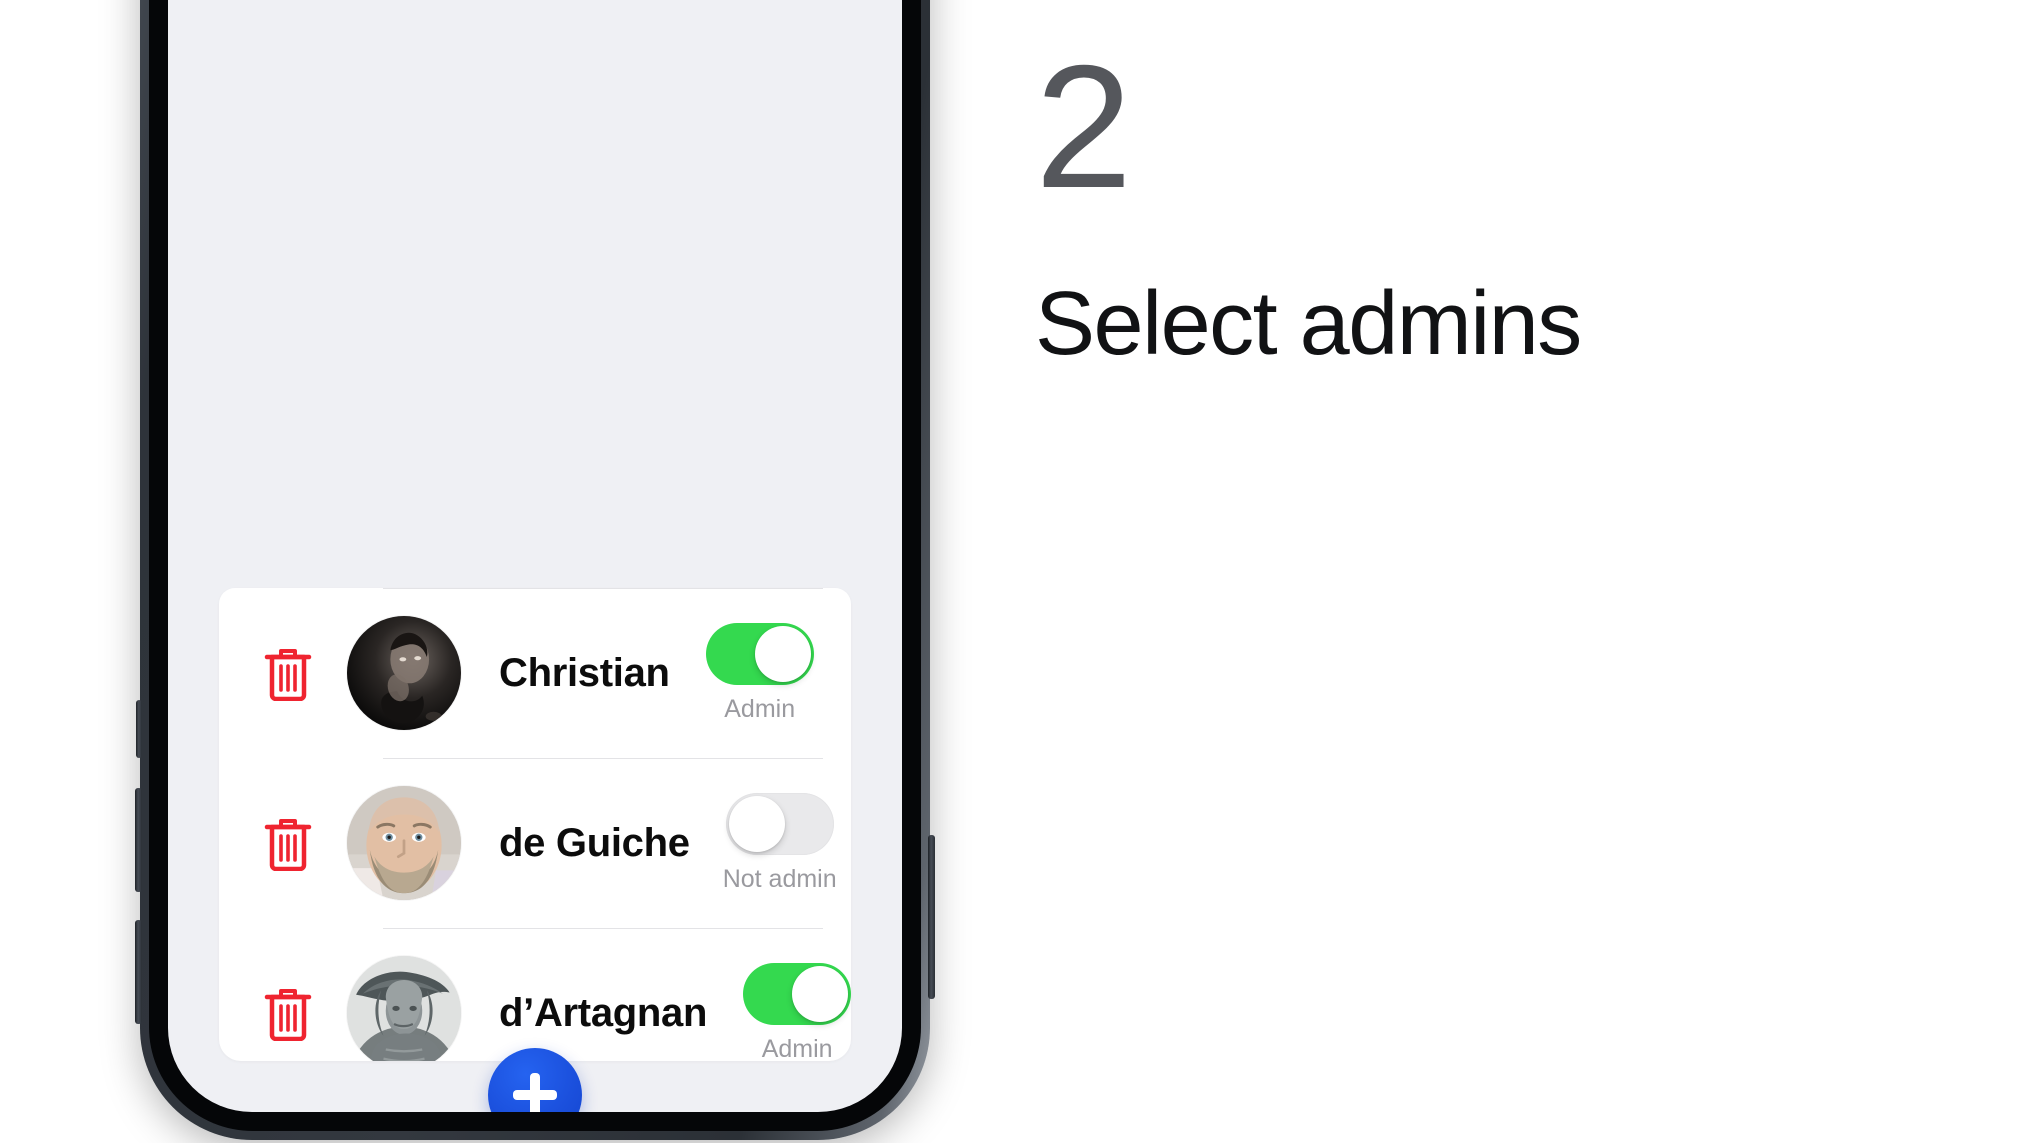 This screenshot has width=2032, height=1143. What do you see at coordinates (594, 842) in the screenshot?
I see `member-name: de Guiche` at bounding box center [594, 842].